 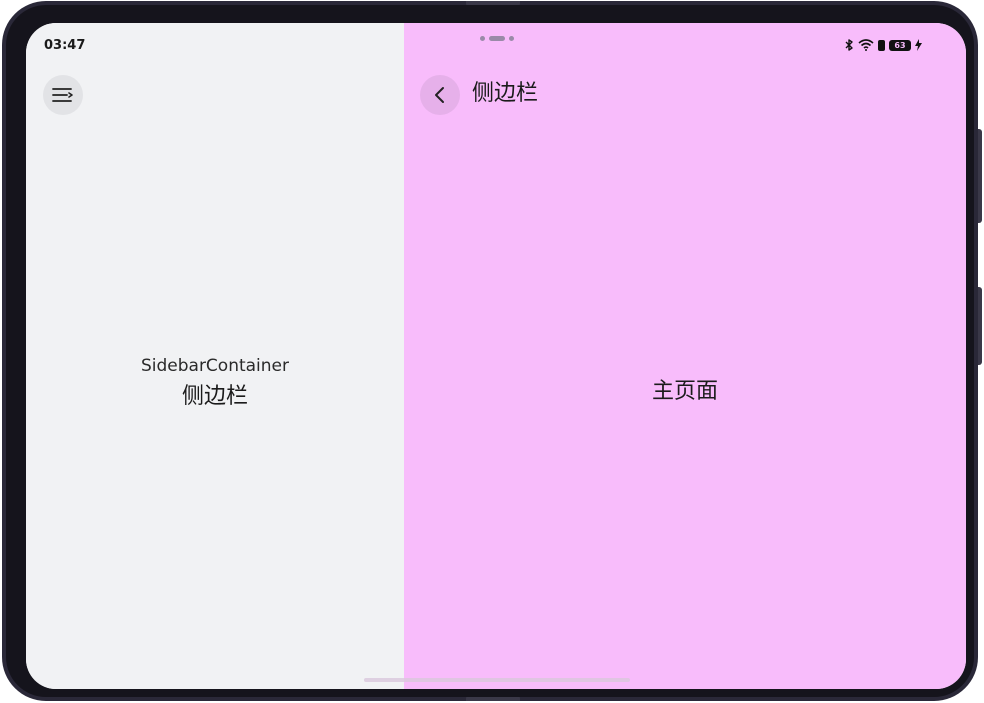 I want to click on charging-icon, so click(x=918, y=45).